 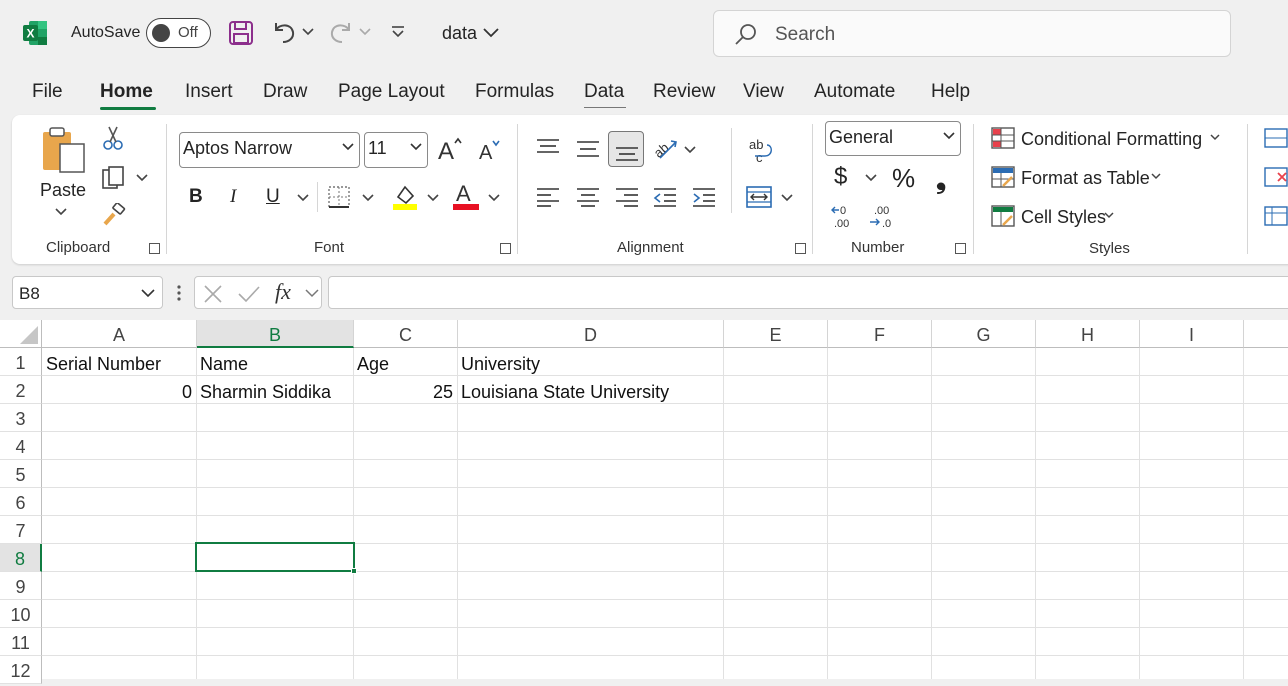 I want to click on decrease-decimal-icon: .00.0, so click(x=882, y=216).